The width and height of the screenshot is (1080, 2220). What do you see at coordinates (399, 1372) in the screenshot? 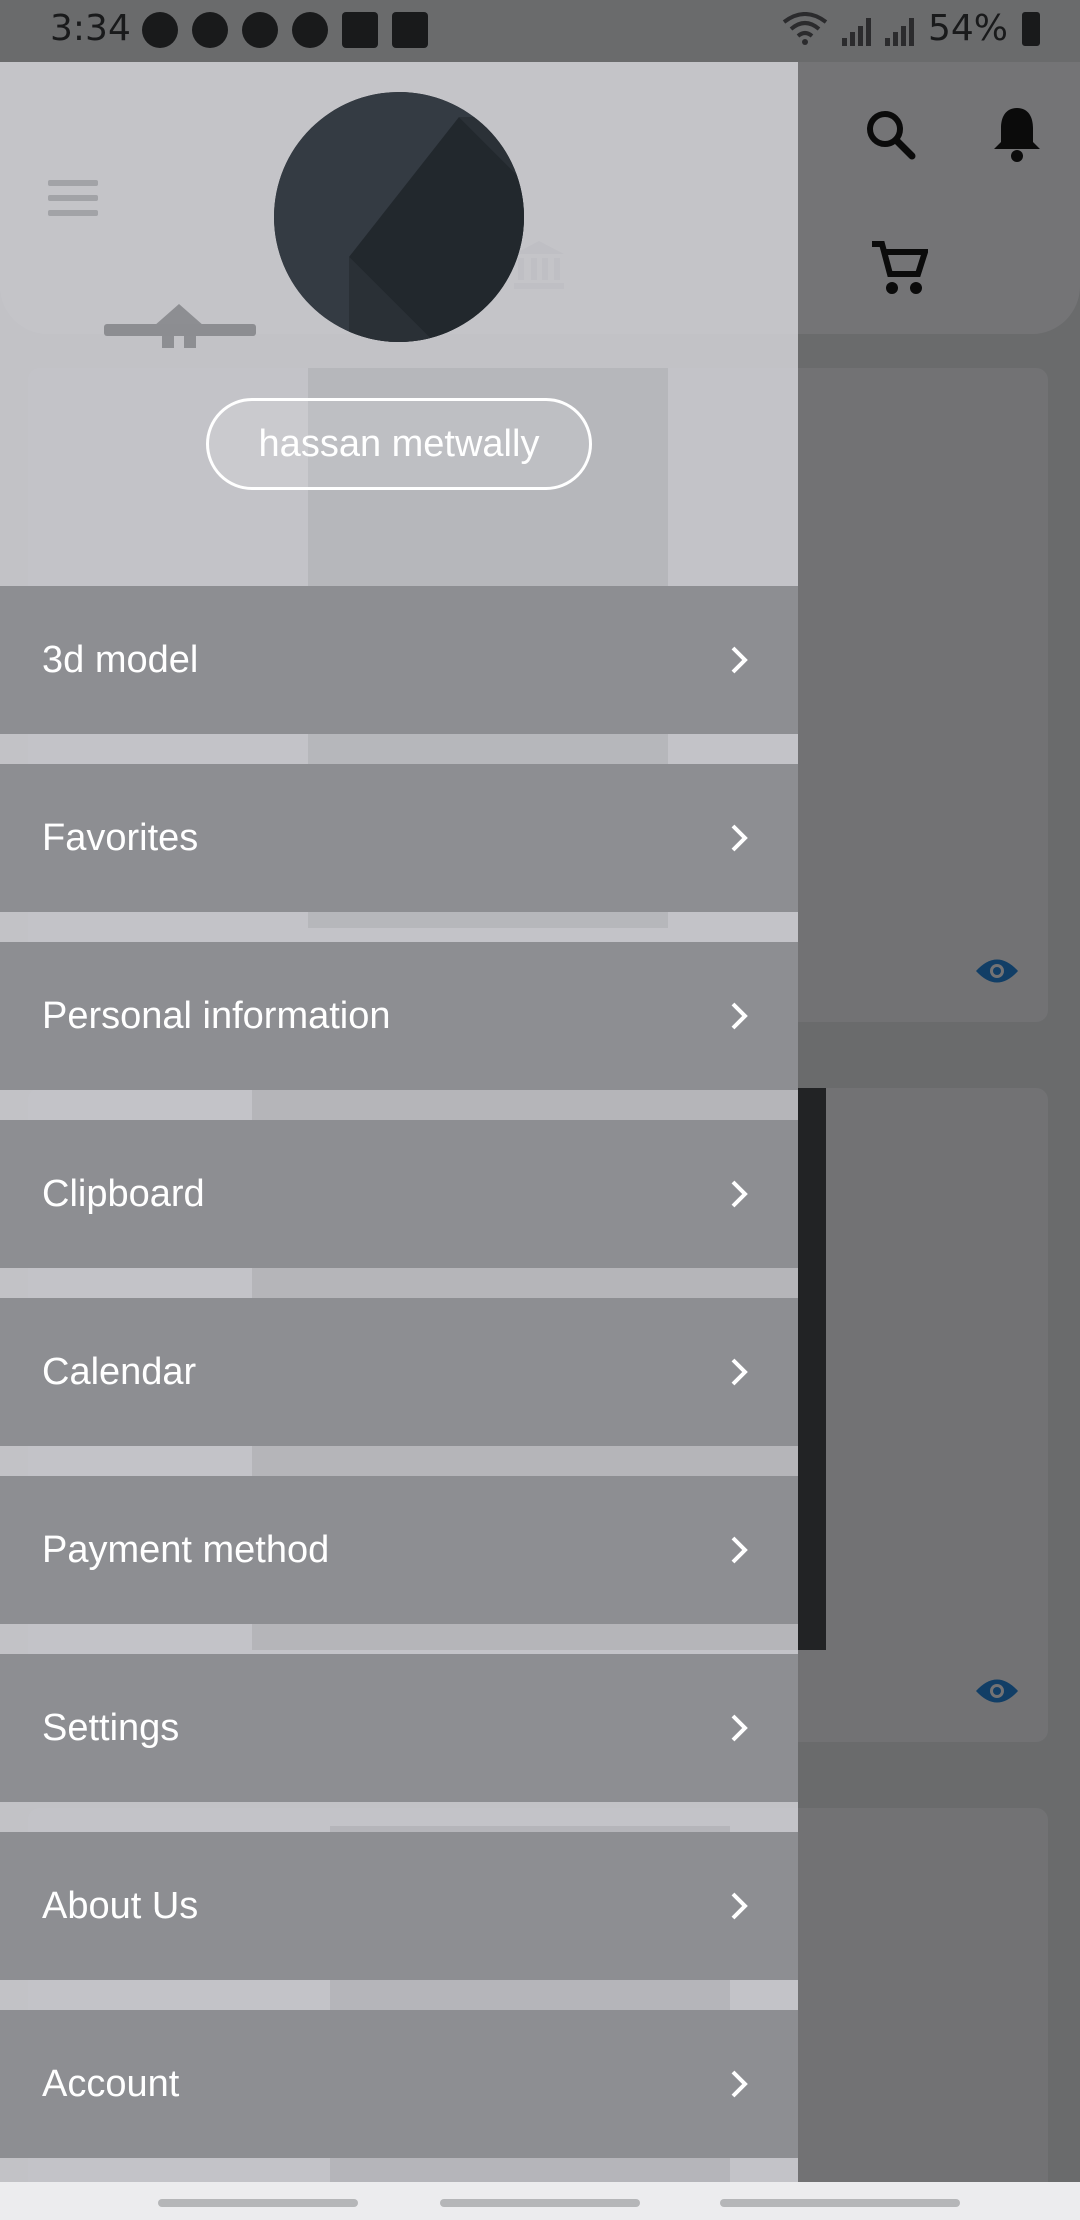
I see `menu-item-calendar: Calendar` at bounding box center [399, 1372].